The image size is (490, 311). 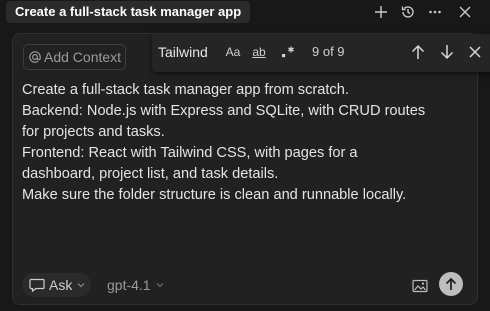 I want to click on mode-label: Ask, so click(x=61, y=285).